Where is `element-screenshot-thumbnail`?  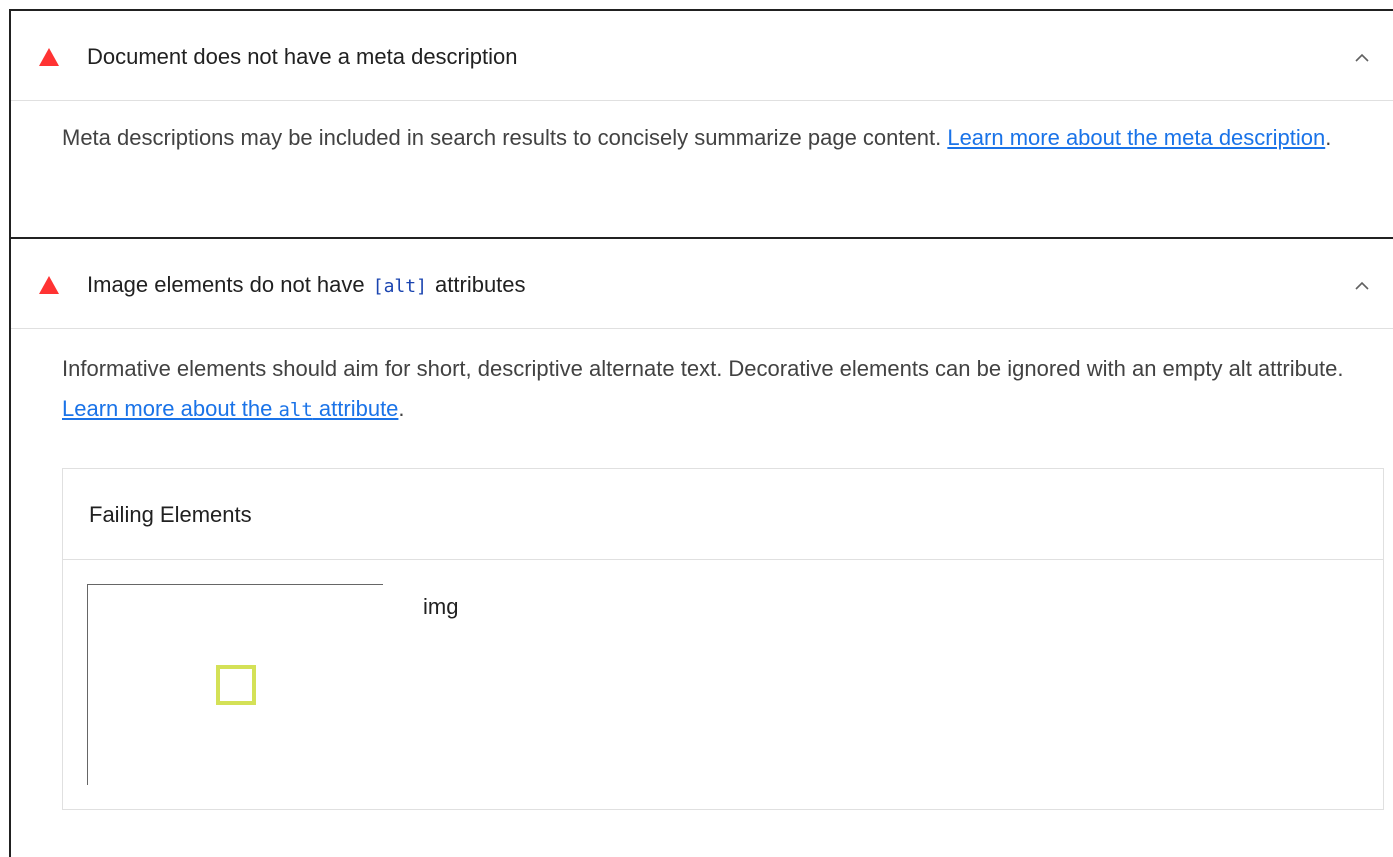 element-screenshot-thumbnail is located at coordinates (235, 684).